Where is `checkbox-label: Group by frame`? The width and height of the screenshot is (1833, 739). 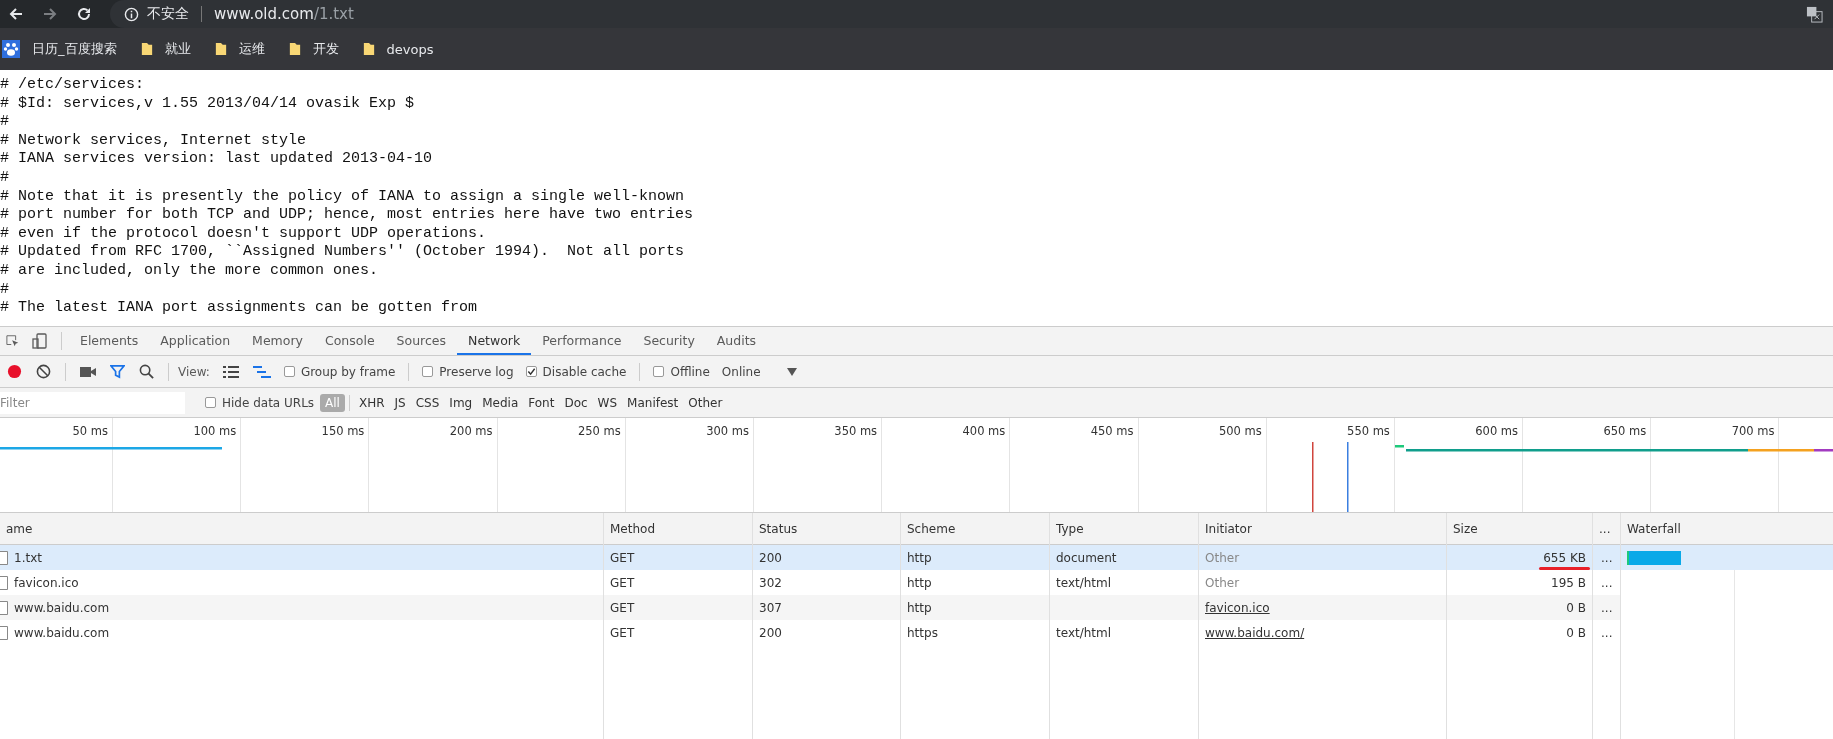 checkbox-label: Group by frame is located at coordinates (348, 371).